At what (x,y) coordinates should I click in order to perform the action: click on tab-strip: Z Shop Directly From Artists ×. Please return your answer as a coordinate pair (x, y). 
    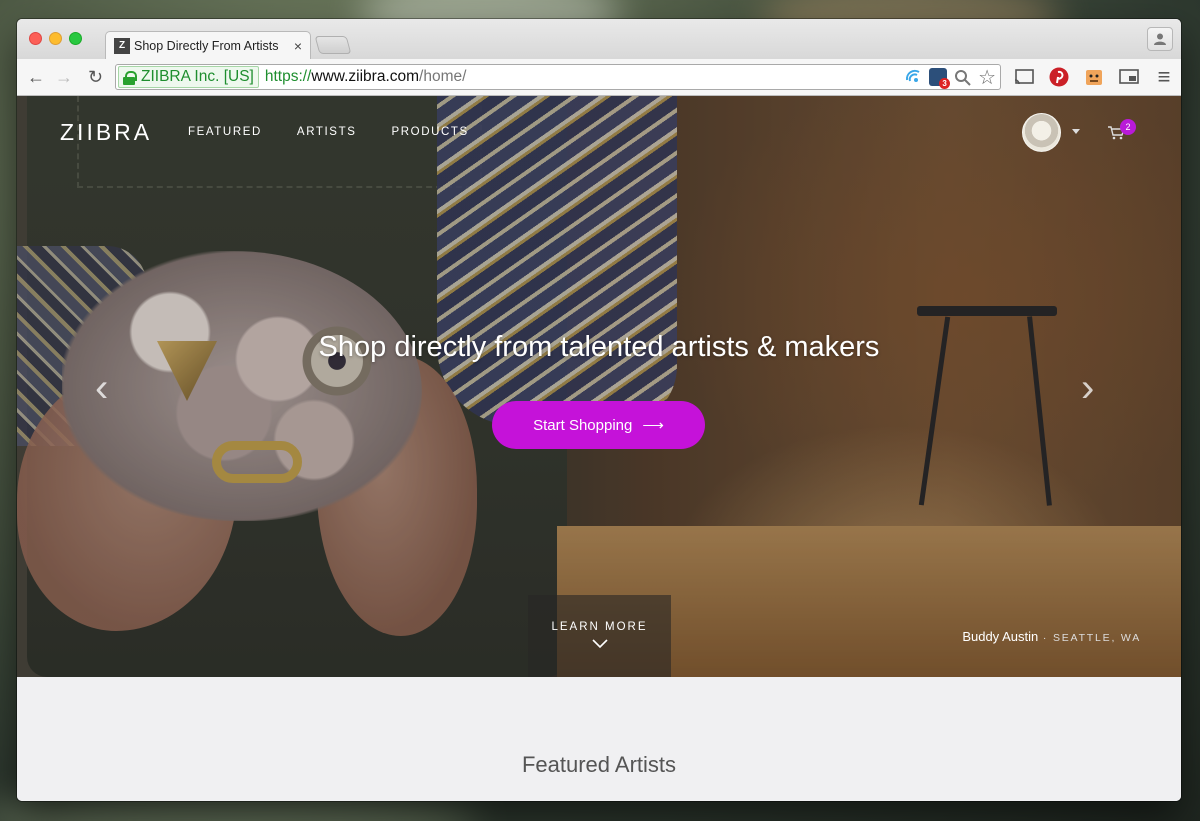
    Looking at the image, I should click on (599, 39).